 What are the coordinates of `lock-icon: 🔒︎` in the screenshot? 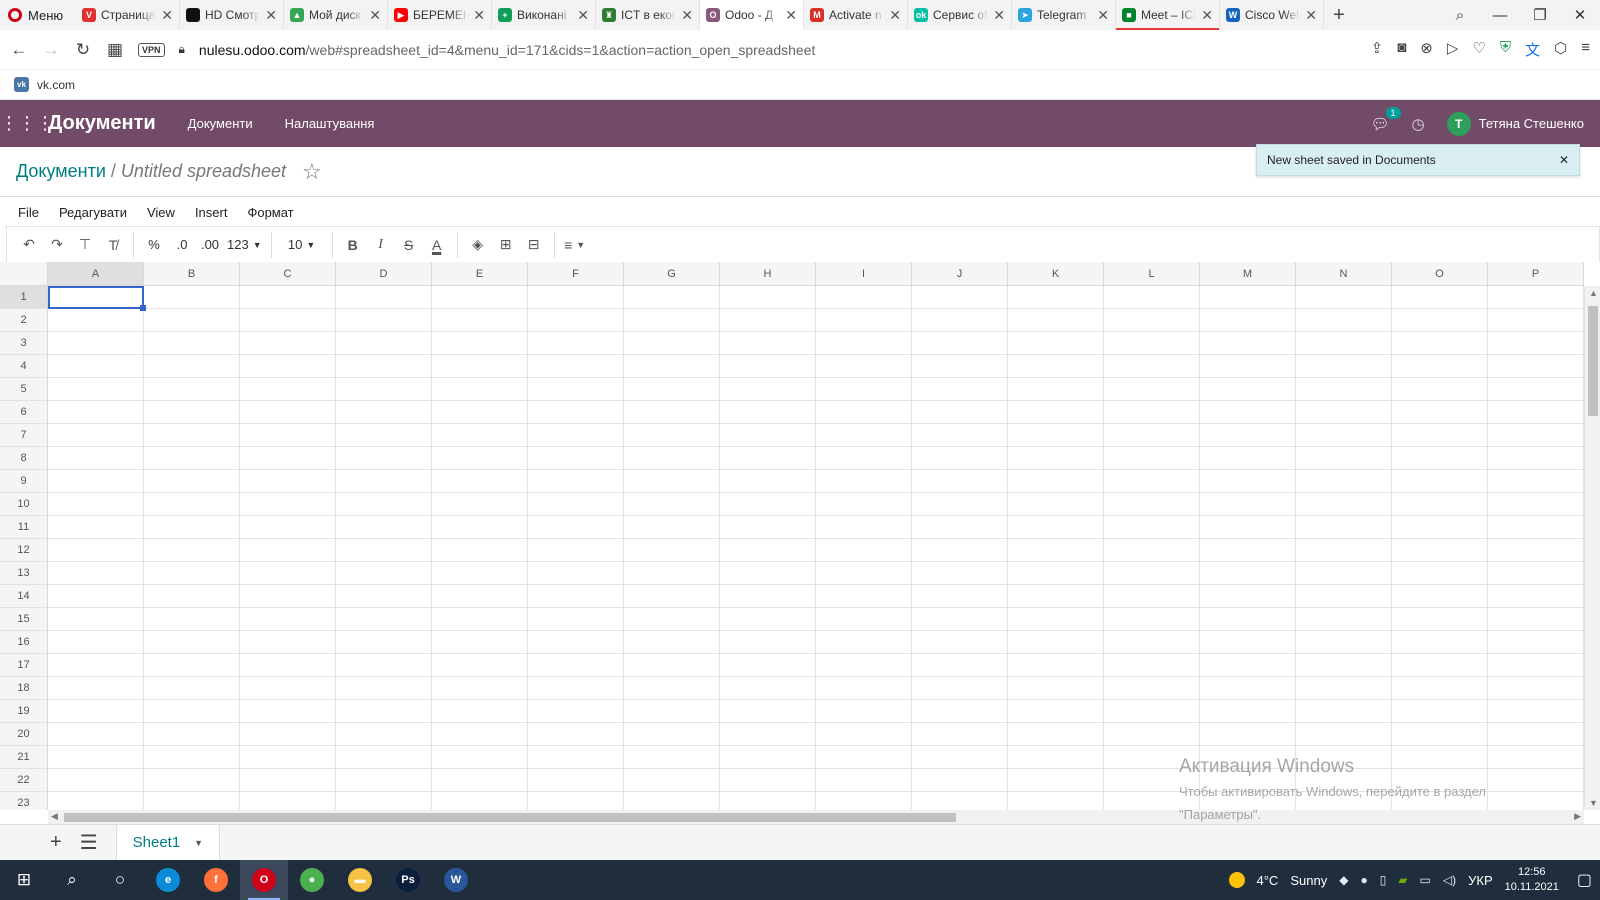 It's located at (182, 49).